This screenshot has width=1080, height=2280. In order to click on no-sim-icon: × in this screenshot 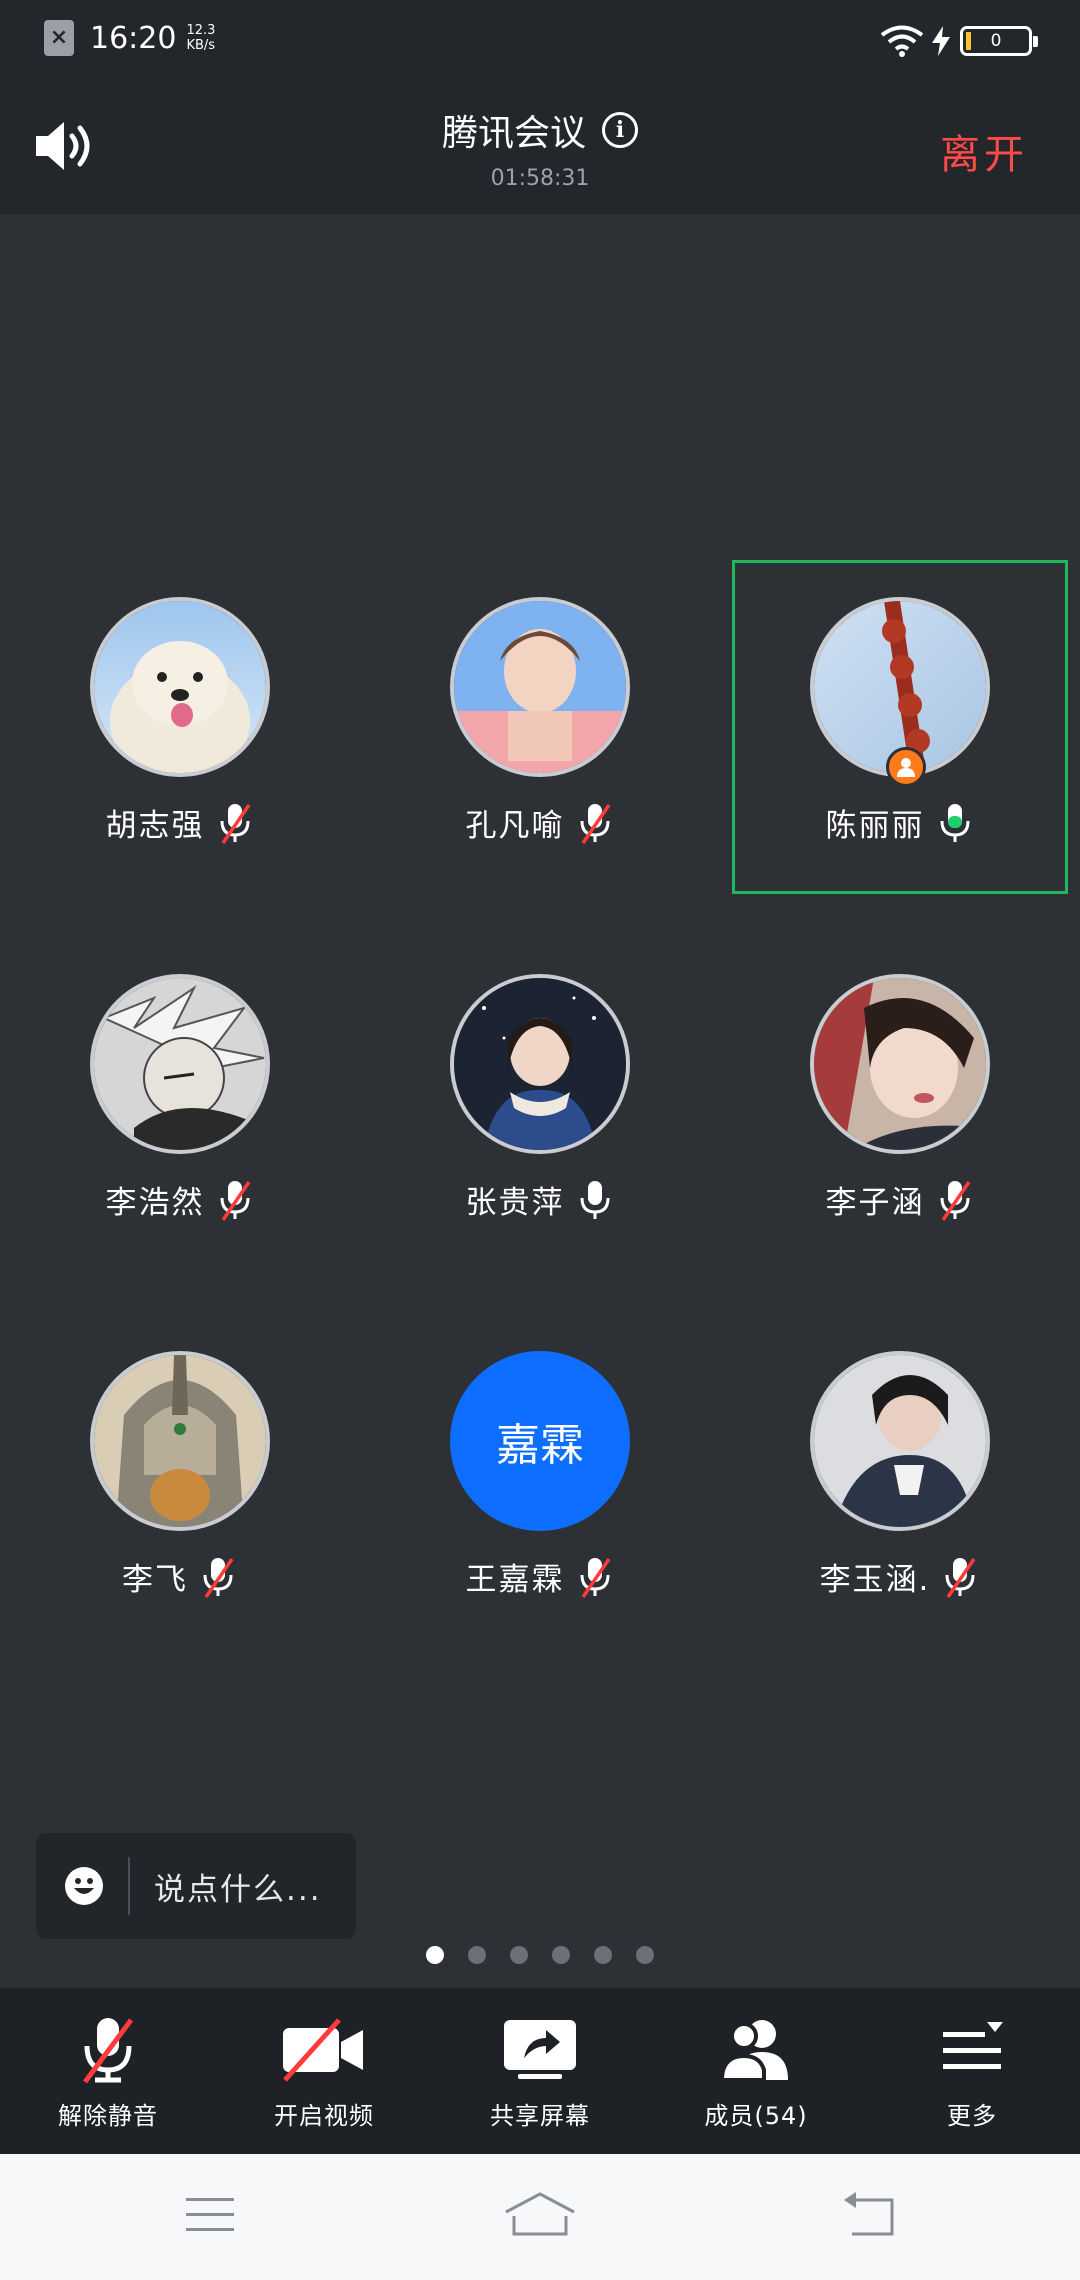, I will do `click(59, 38)`.